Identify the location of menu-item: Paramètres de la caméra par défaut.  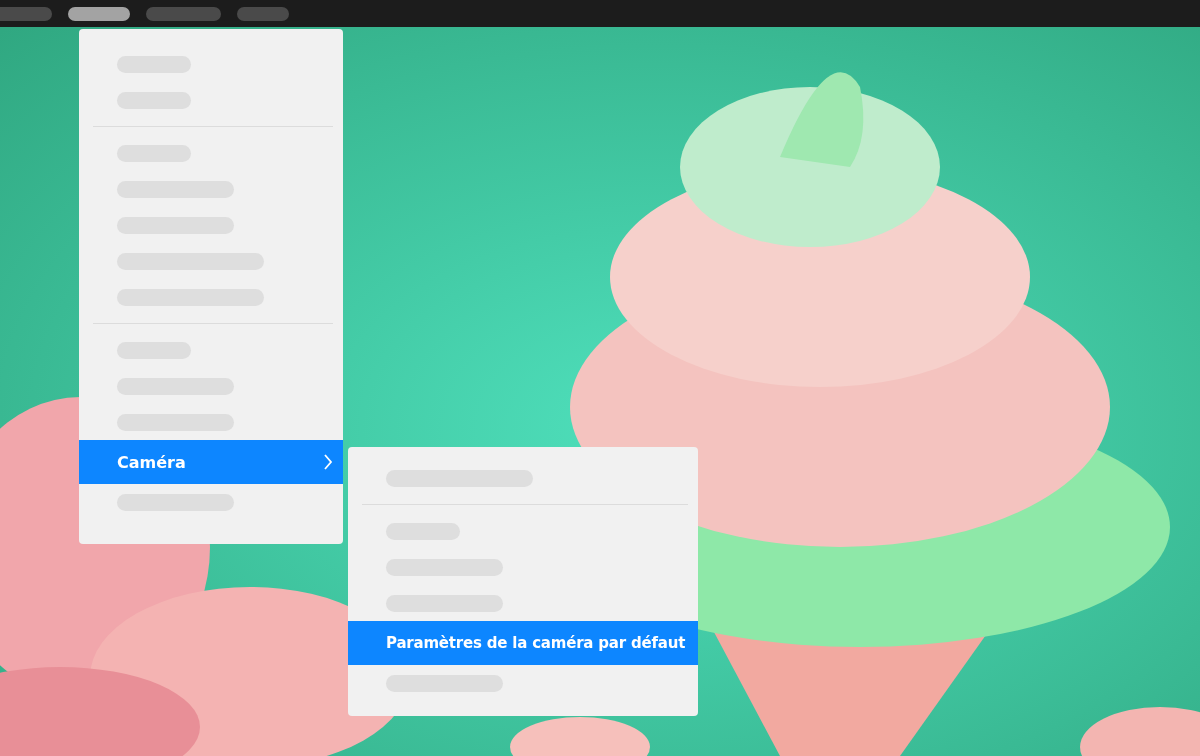
(523, 643).